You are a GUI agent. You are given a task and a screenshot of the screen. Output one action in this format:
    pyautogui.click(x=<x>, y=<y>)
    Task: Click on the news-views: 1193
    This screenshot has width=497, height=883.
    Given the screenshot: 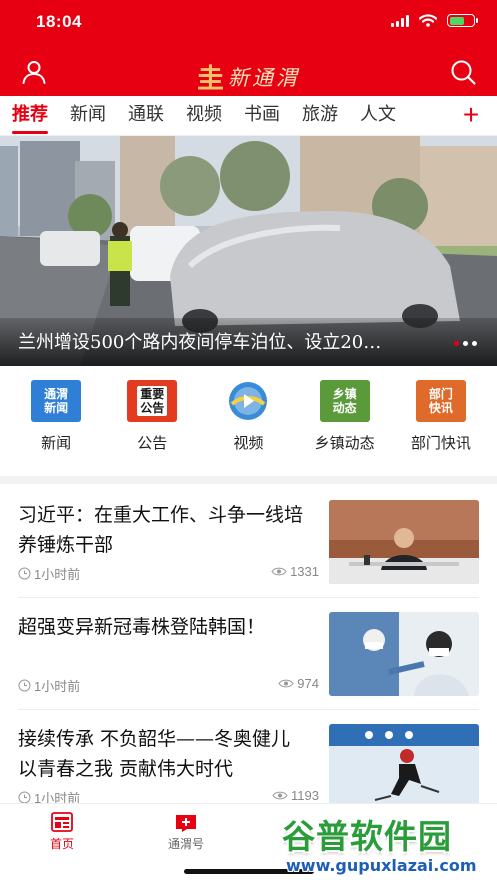 What is the action you would take?
    pyautogui.click(x=295, y=795)
    